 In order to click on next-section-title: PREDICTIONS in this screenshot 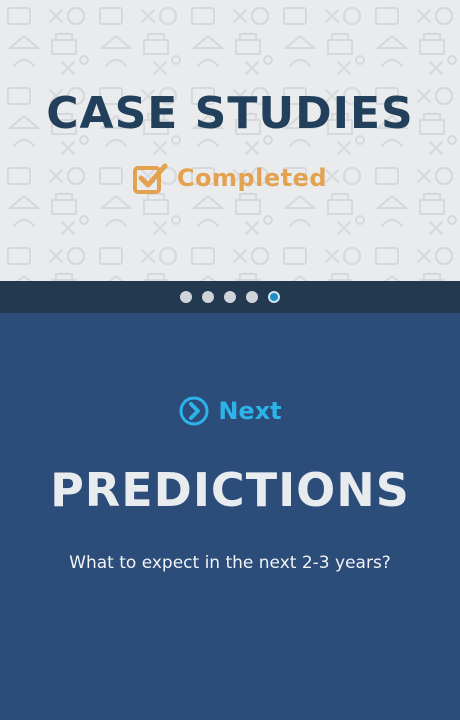, I will do `click(230, 490)`.